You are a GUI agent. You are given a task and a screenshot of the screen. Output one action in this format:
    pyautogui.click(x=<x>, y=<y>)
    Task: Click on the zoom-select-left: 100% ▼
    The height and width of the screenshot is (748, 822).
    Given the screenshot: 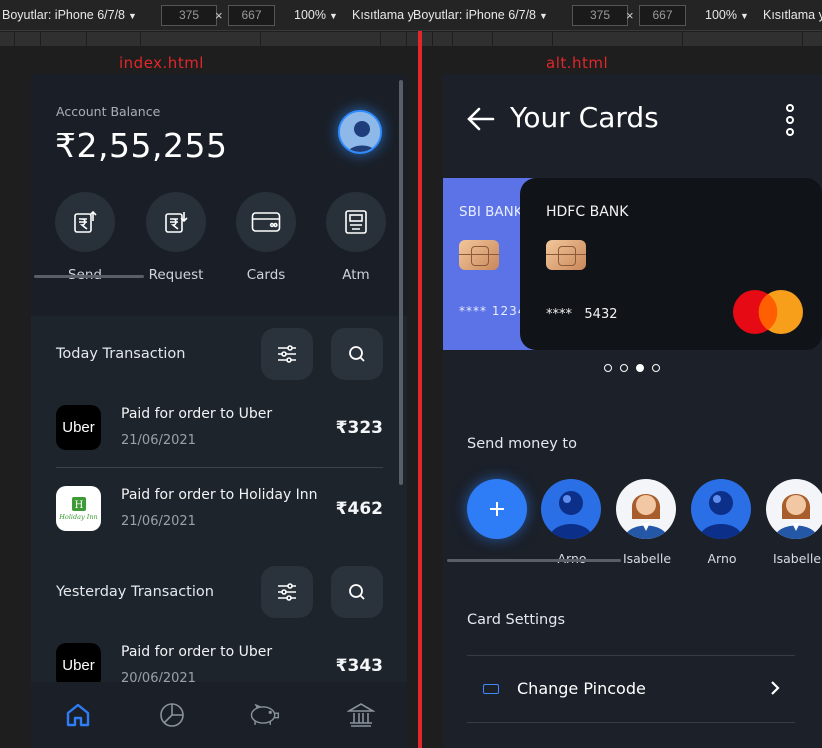 What is the action you would take?
    pyautogui.click(x=316, y=15)
    